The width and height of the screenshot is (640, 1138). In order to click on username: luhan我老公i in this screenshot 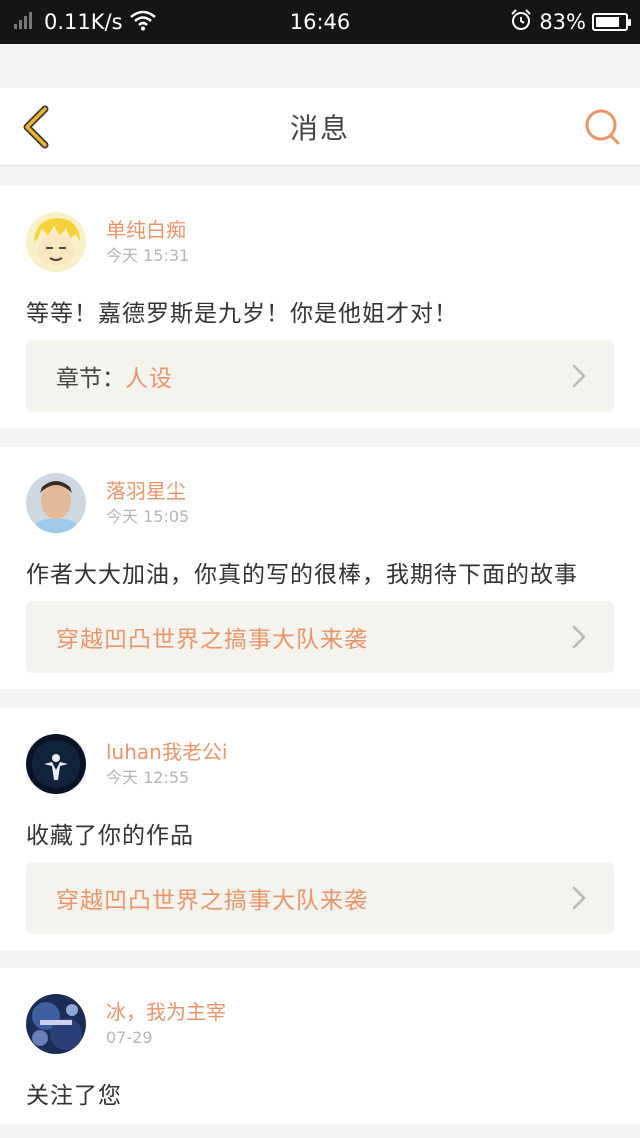, I will do `click(166, 752)`.